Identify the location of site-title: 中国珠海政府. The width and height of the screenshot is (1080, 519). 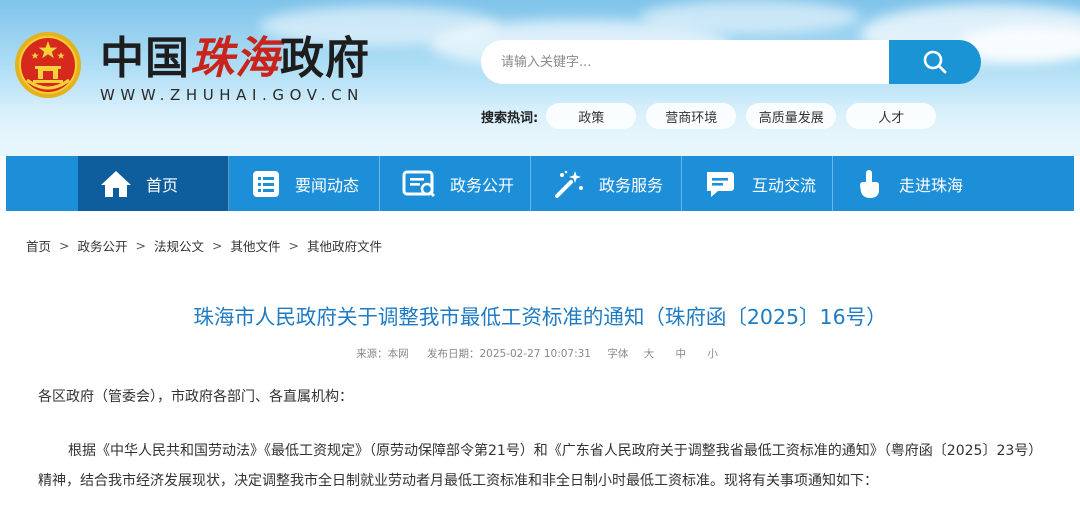
(235, 59).